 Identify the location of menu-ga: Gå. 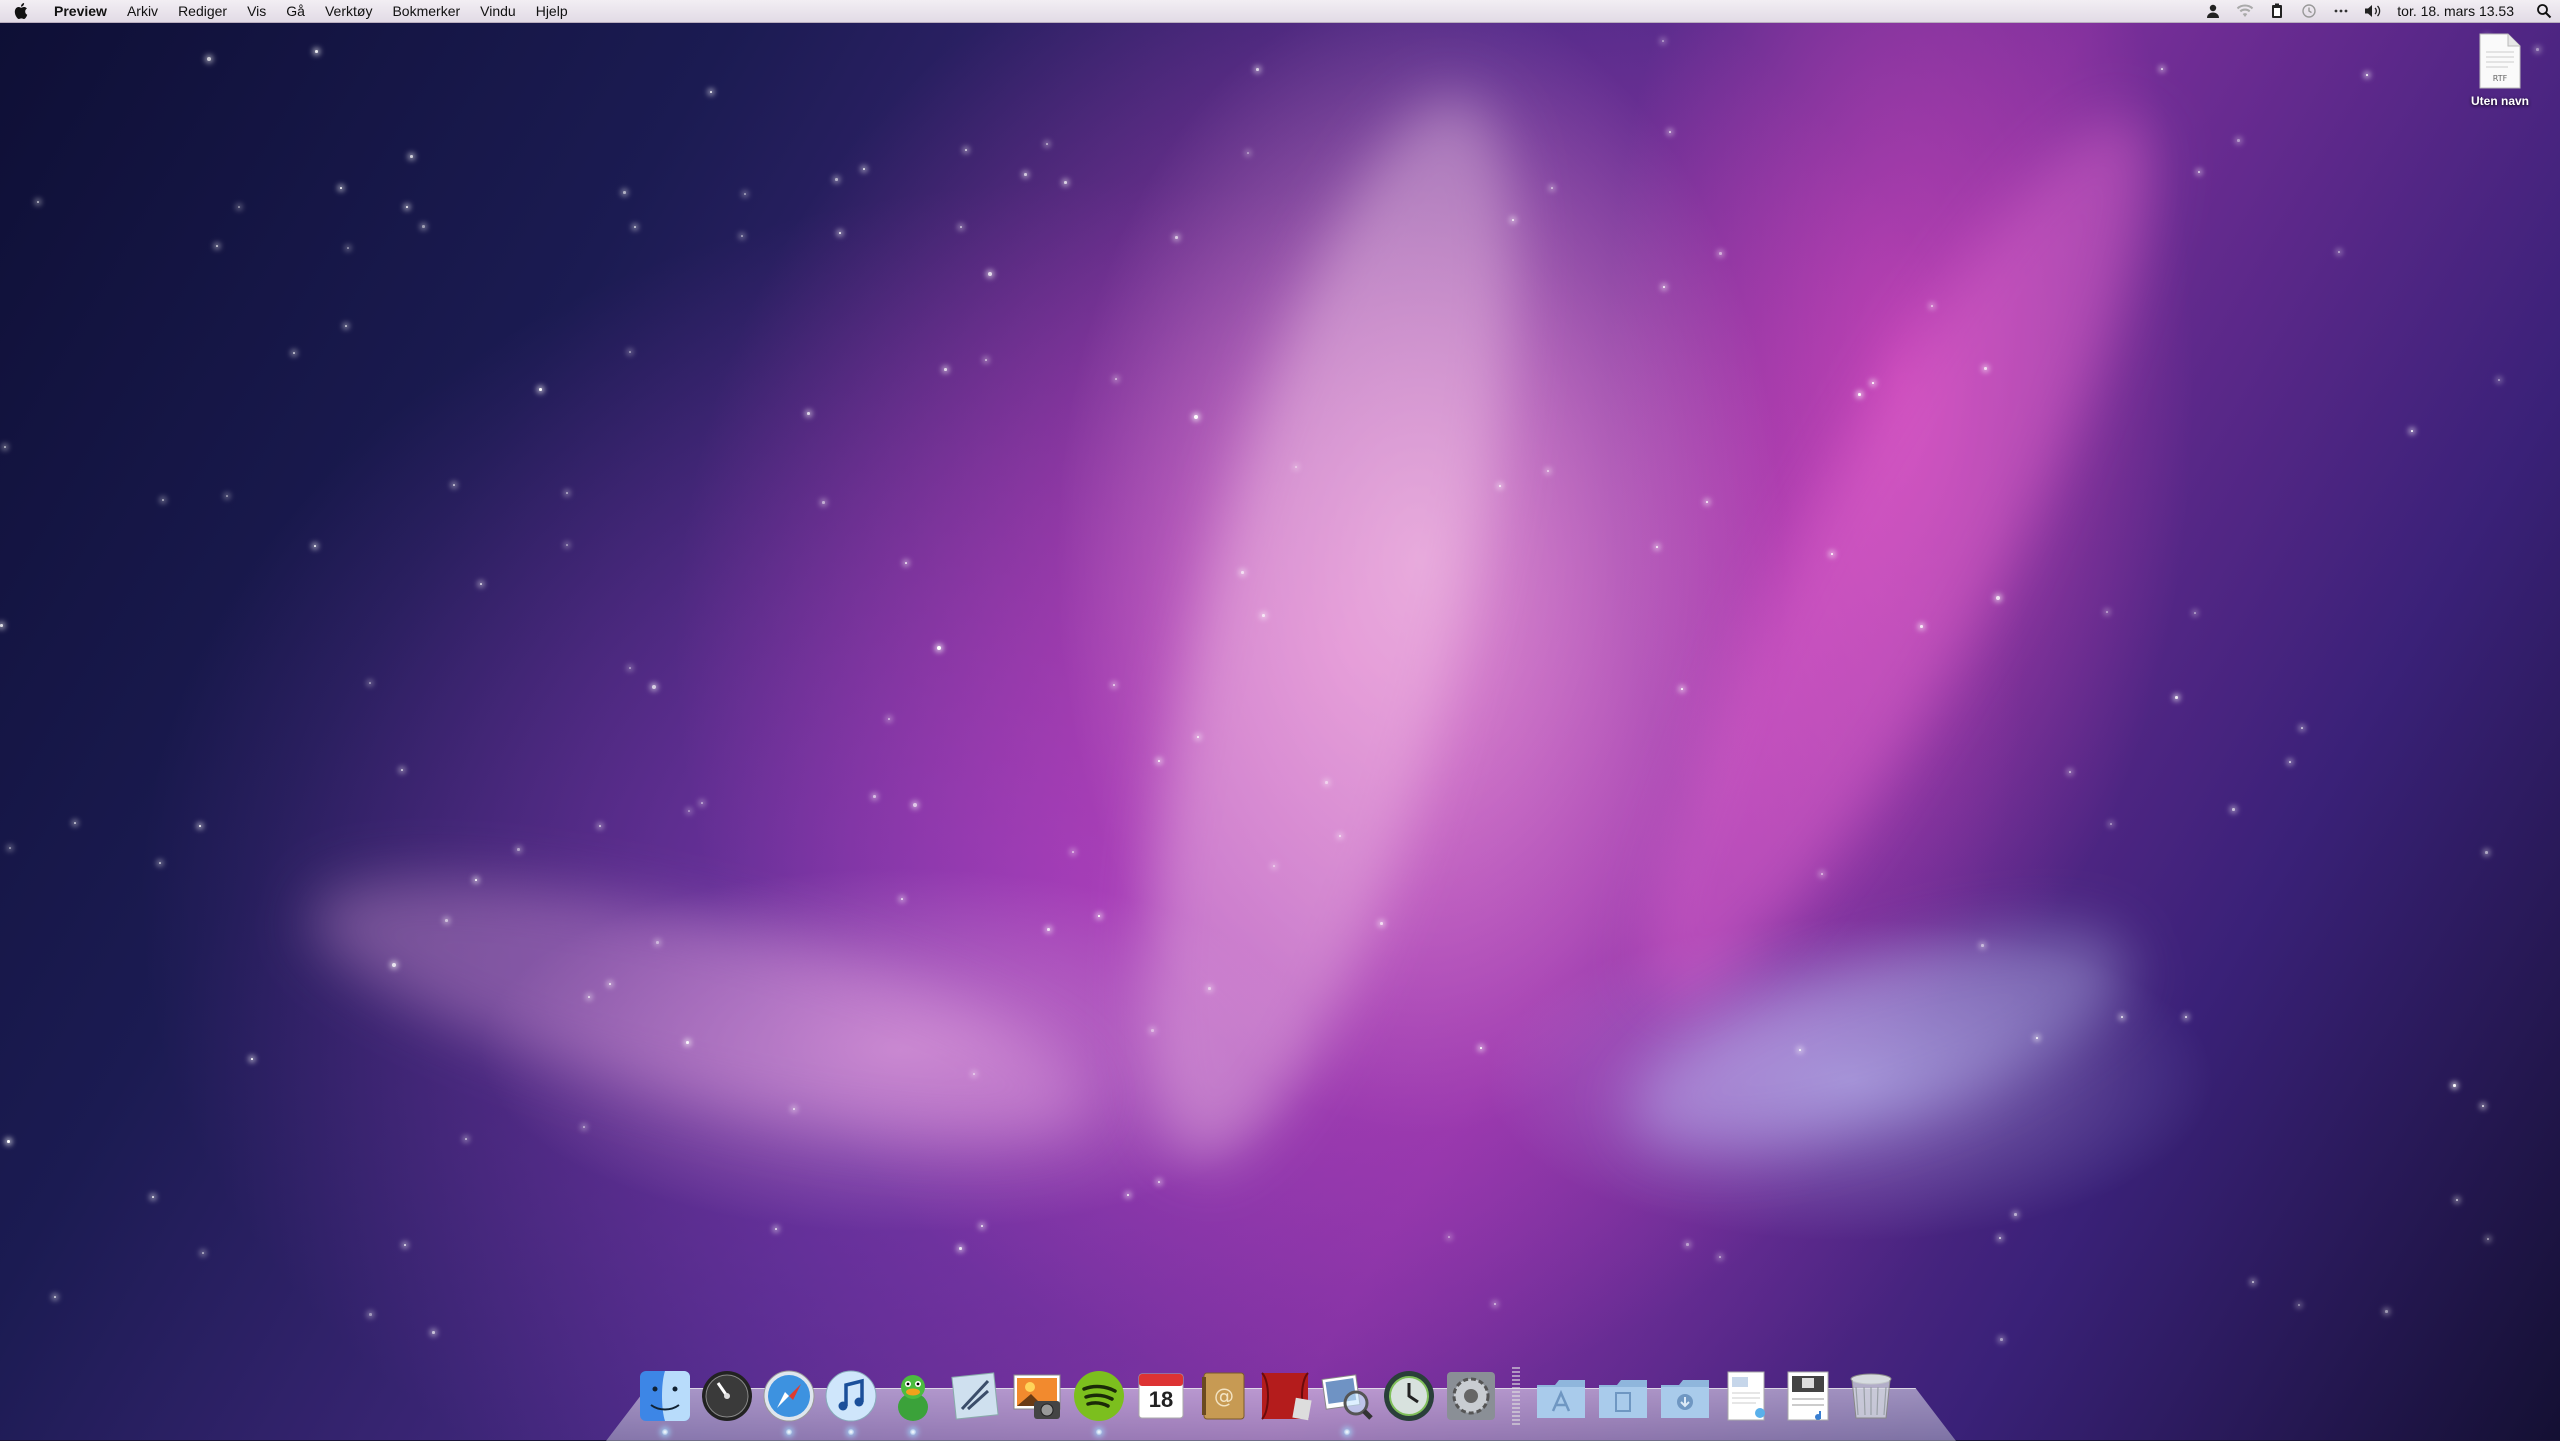
(295, 11).